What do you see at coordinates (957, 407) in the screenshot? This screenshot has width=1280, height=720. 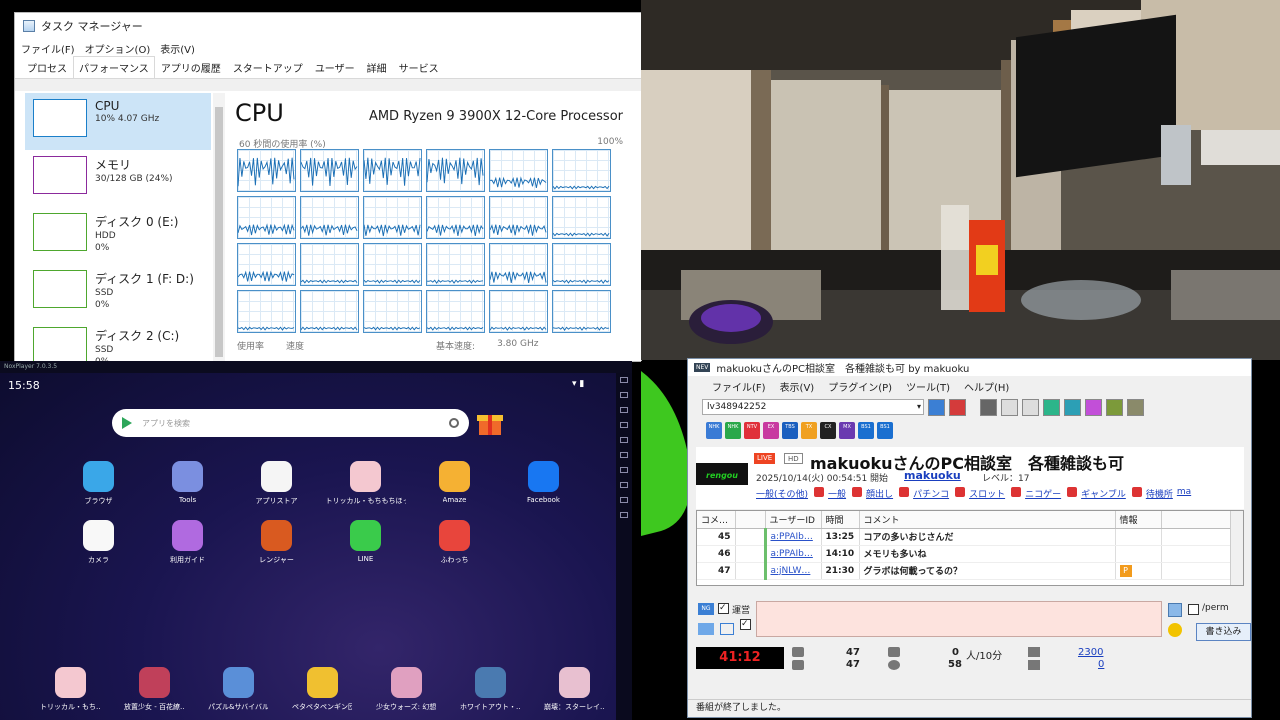 I see `disconnect-icon` at bounding box center [957, 407].